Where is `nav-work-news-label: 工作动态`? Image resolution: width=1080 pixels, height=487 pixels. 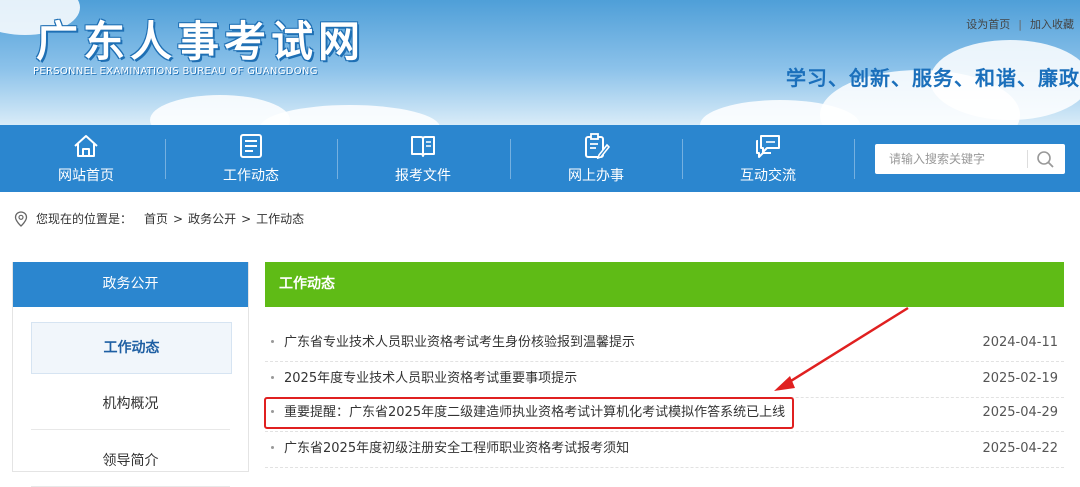 nav-work-news-label: 工作动态 is located at coordinates (251, 176).